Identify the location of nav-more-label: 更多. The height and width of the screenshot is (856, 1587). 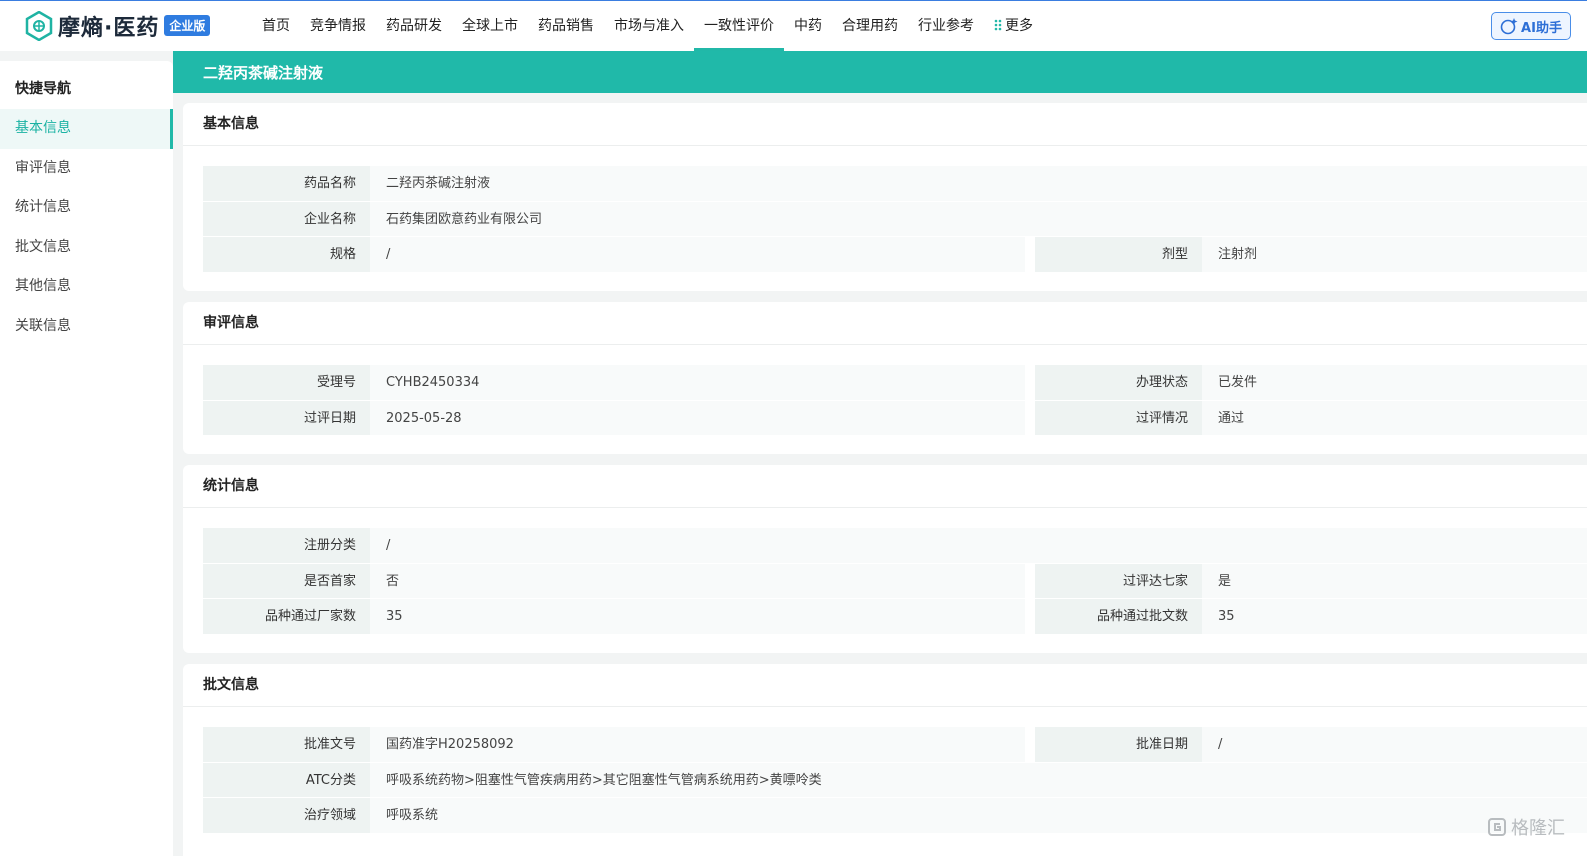
(1019, 26).